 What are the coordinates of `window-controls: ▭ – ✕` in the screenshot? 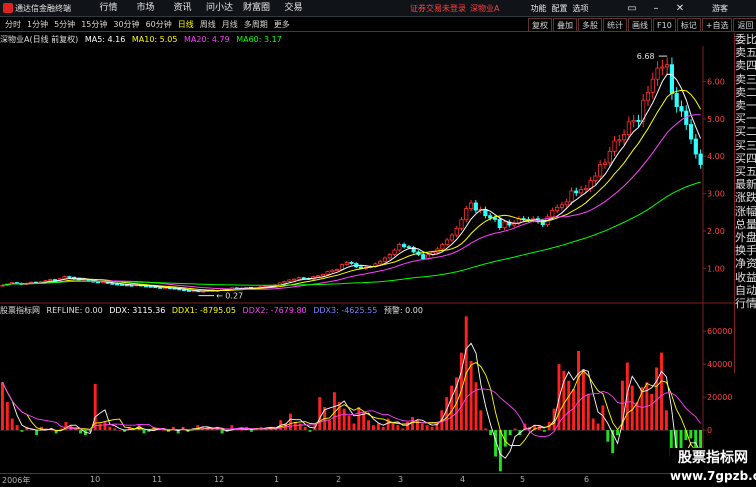 It's located at (656, 8).